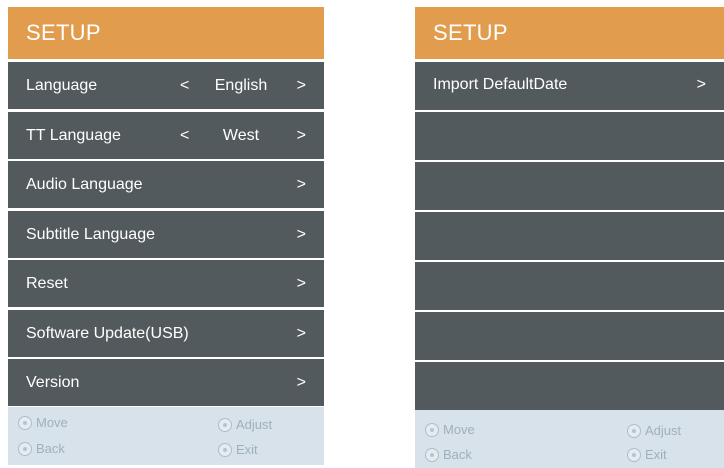  I want to click on hint-bar-left: Move Back Adjust Exit, so click(166, 436).